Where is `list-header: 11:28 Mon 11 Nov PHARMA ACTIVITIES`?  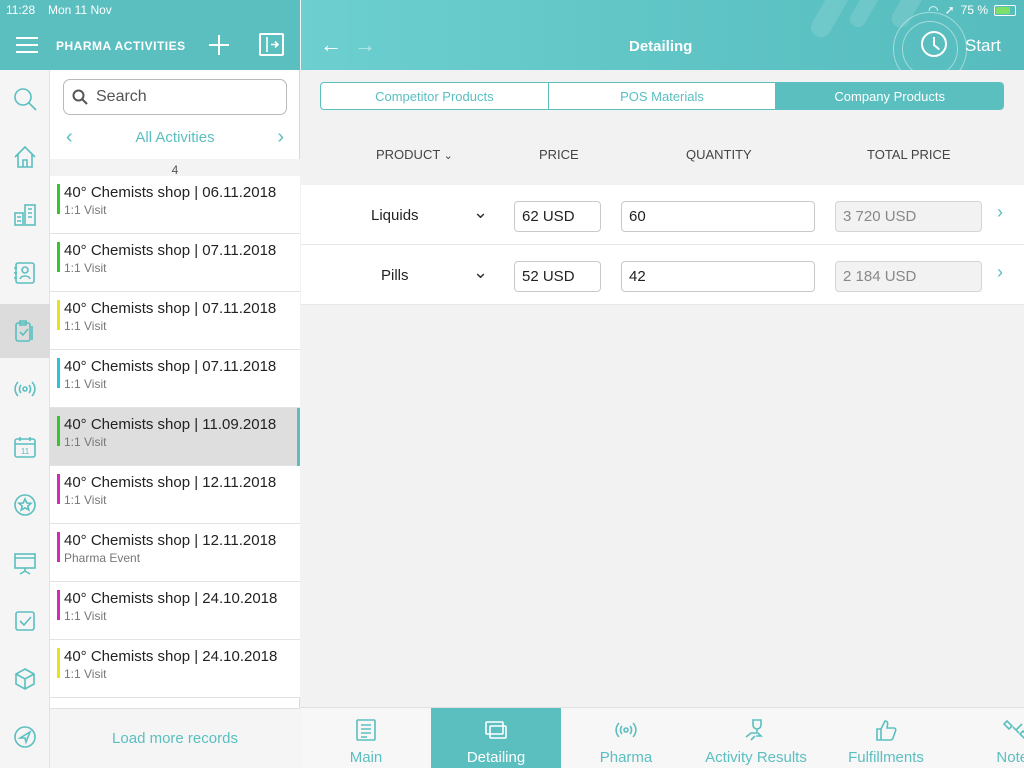 list-header: 11:28 Mon 11 Nov PHARMA ACTIVITIES is located at coordinates (150, 35).